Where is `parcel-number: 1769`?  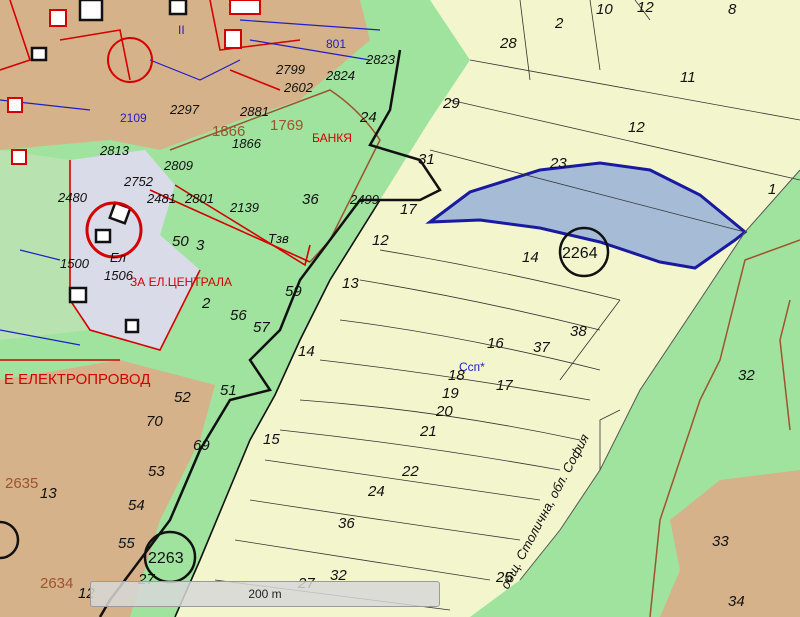
parcel-number: 1769 is located at coordinates (286, 125).